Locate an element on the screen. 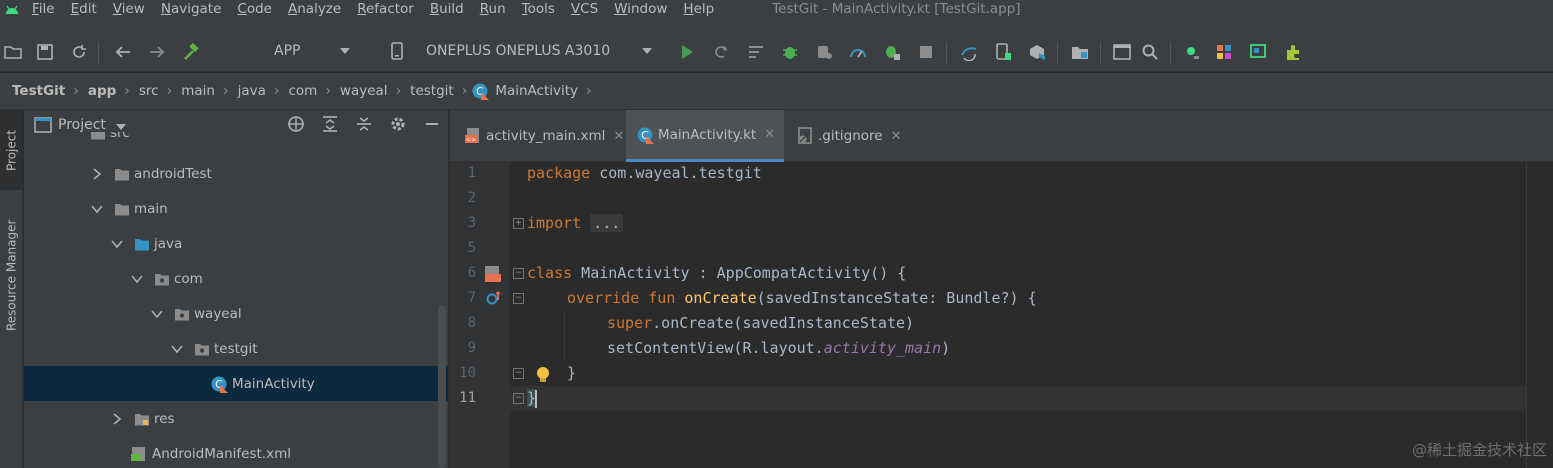 This screenshot has width=1553, height=468. menu-run: Run is located at coordinates (493, 9).